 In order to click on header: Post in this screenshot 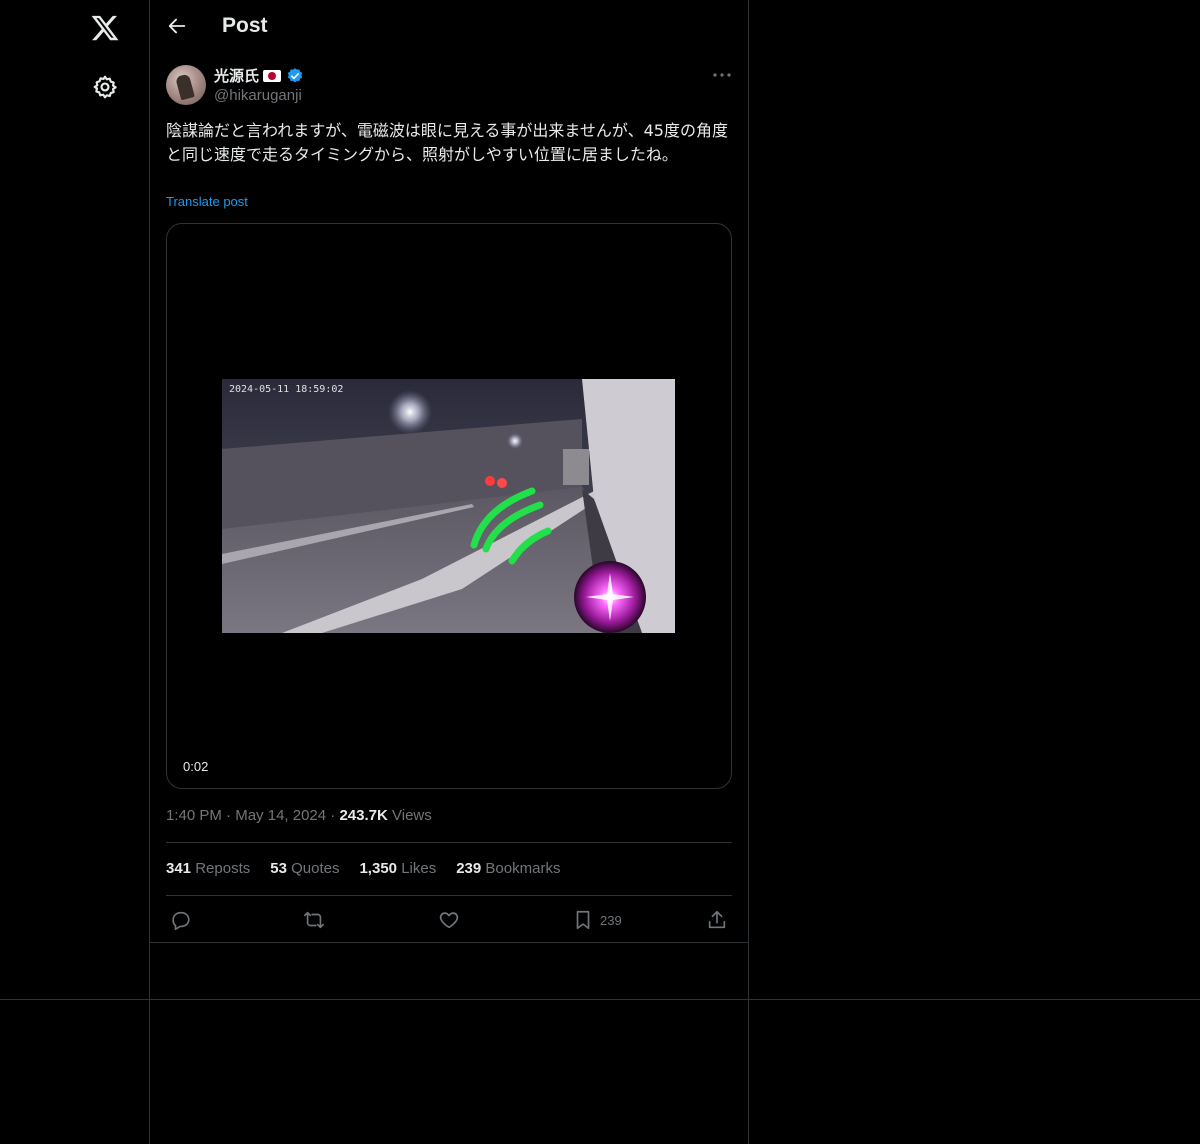, I will do `click(449, 26)`.